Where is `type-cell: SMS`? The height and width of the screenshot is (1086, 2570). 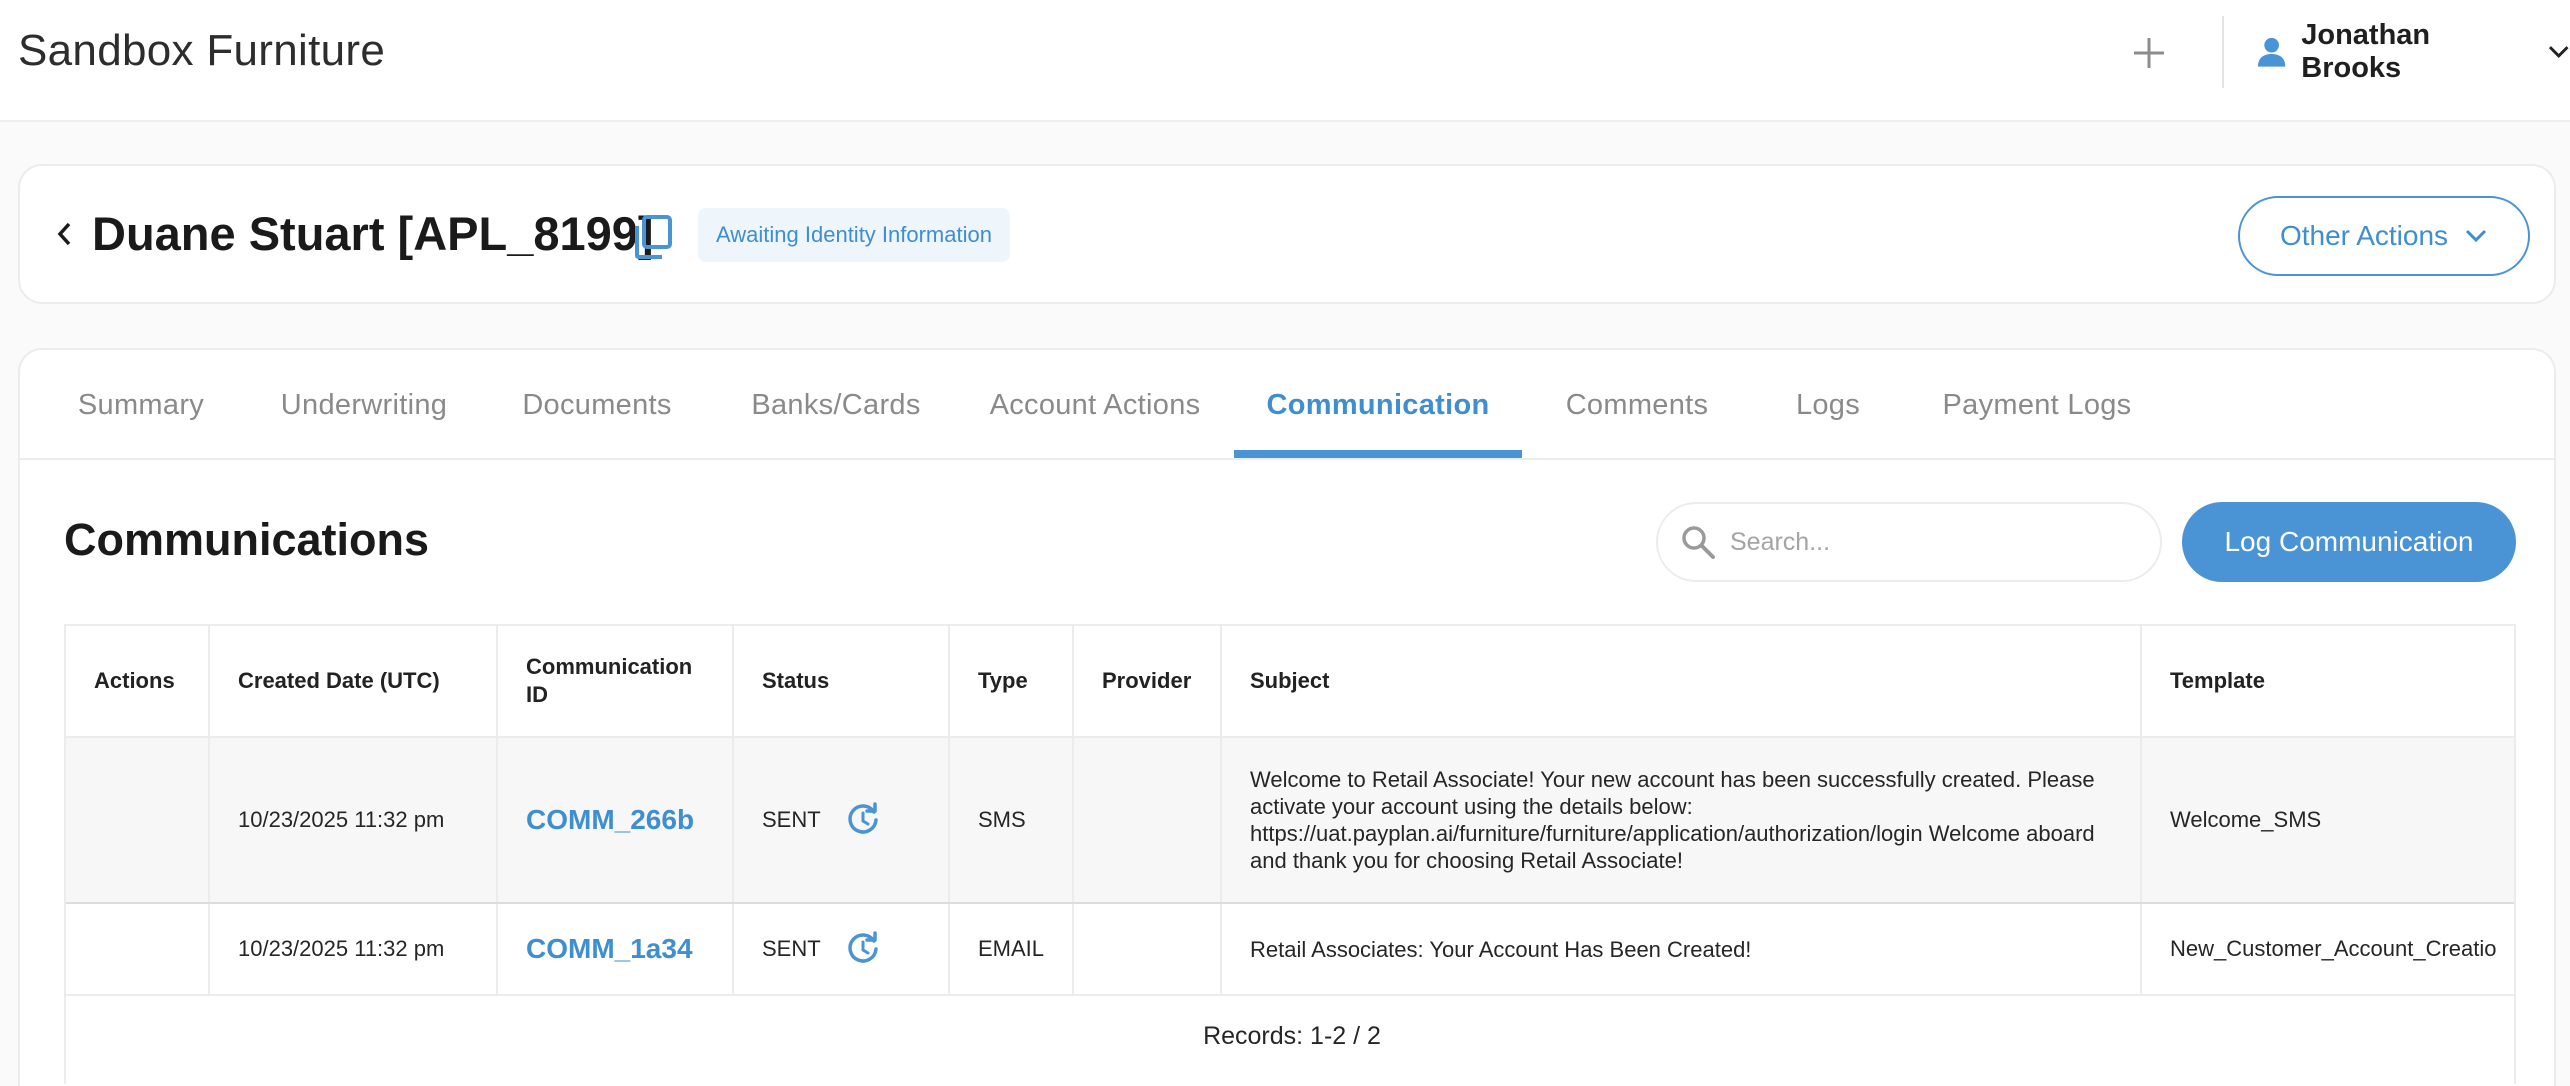
type-cell: SMS is located at coordinates (1012, 820).